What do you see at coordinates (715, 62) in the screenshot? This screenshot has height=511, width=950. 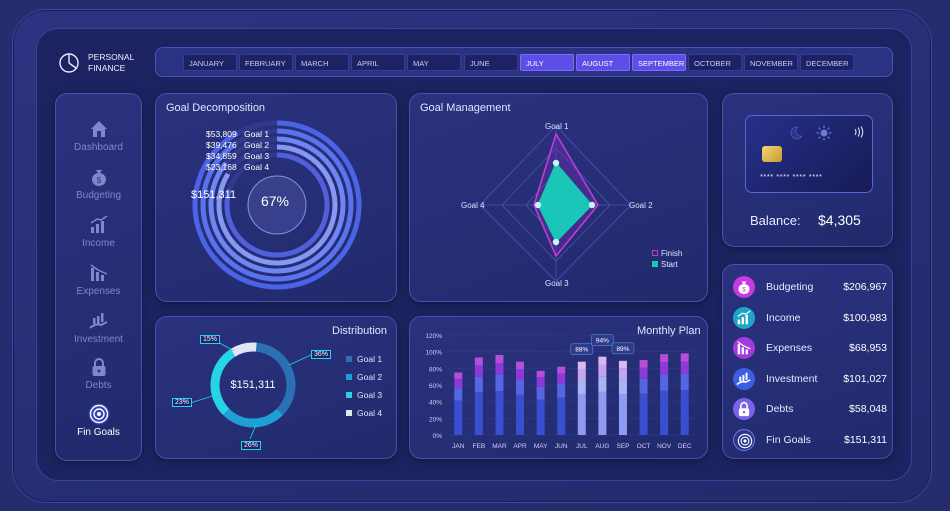 I see `month-button-october: OCTOBER` at bounding box center [715, 62].